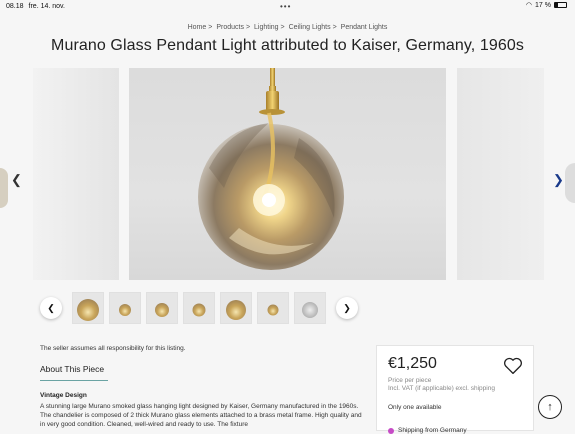  Describe the element at coordinates (513, 366) in the screenshot. I see `heart-icon` at that location.